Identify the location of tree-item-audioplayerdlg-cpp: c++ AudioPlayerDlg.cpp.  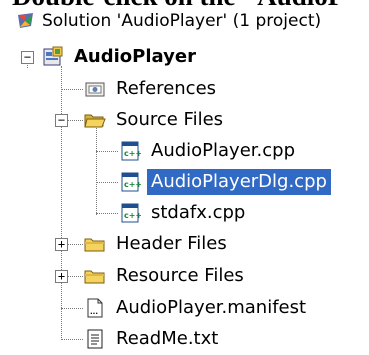
(225, 182).